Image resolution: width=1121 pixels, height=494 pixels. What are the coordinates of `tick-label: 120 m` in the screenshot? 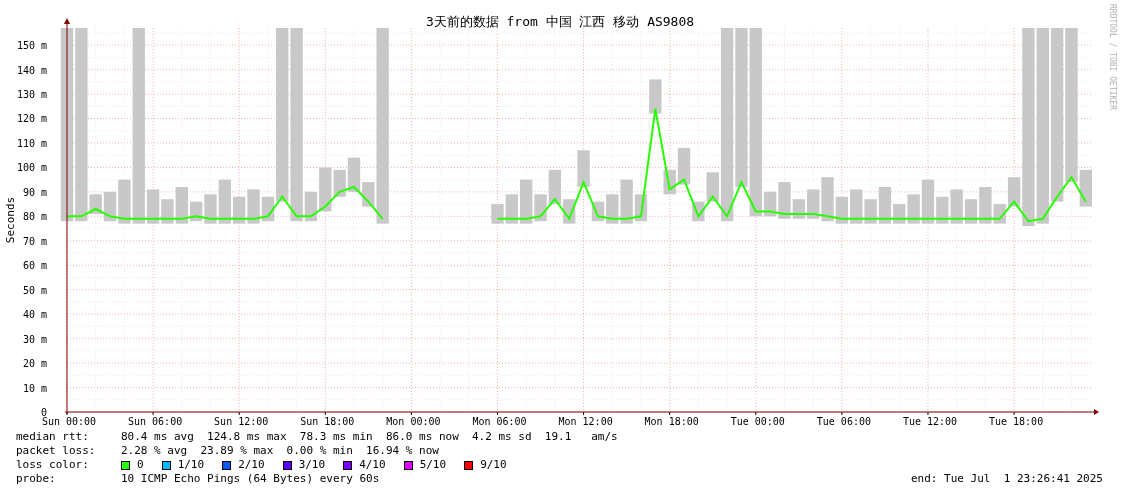 It's located at (31, 119).